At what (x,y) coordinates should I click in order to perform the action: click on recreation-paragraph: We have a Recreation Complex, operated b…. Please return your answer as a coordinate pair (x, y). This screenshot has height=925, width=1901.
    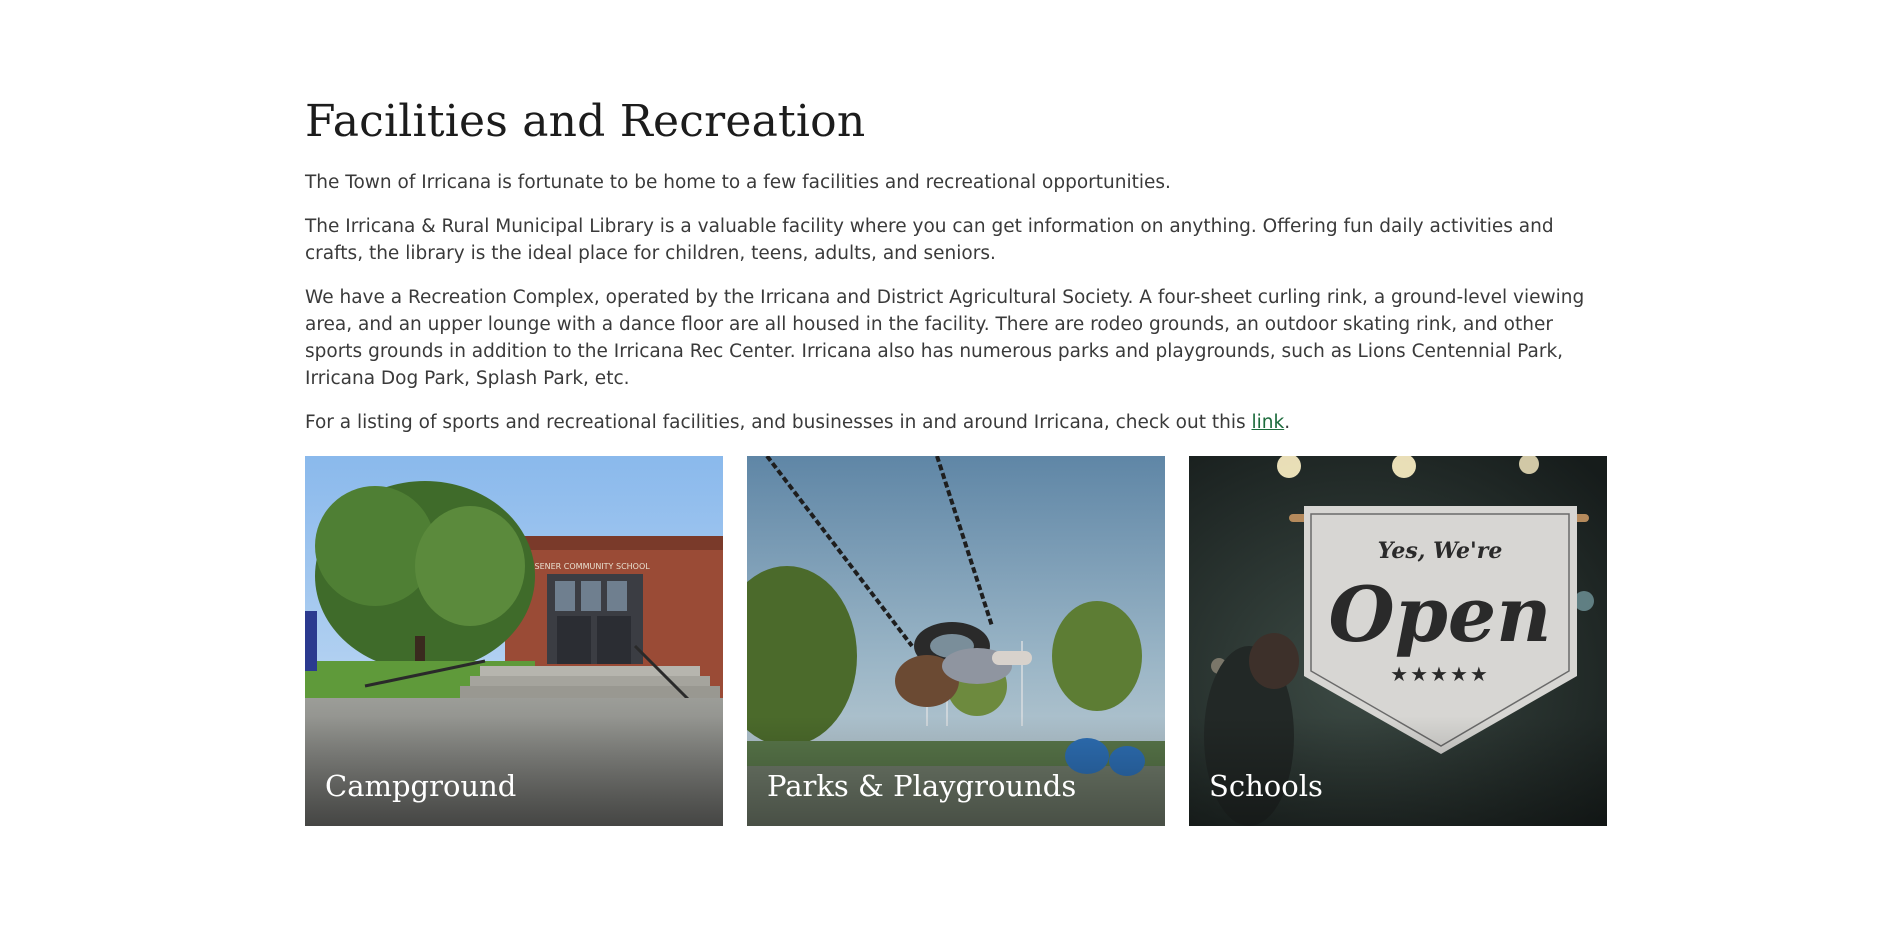
    Looking at the image, I should click on (945, 338).